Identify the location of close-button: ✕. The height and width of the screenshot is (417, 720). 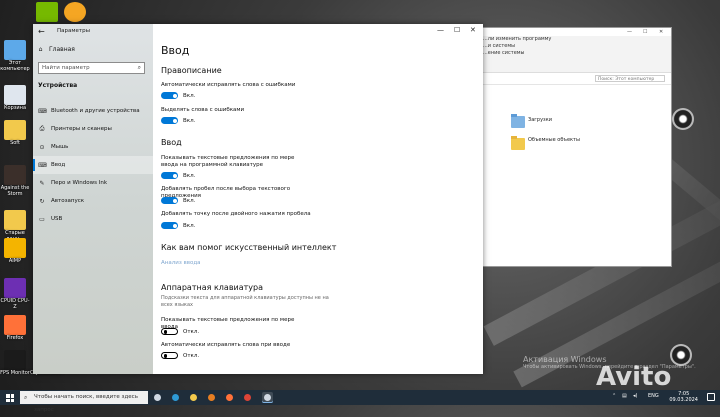
(661, 32).